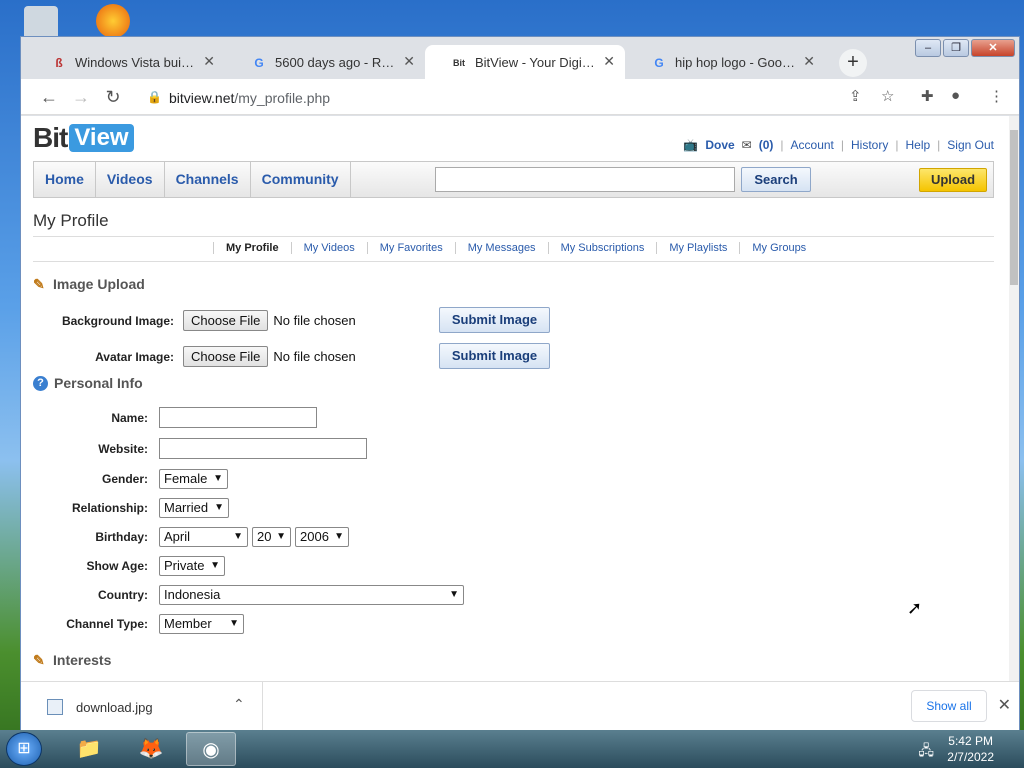 Image resolution: width=1024 pixels, height=768 pixels. What do you see at coordinates (697, 248) in the screenshot?
I see `subnav-my-playlists: My Playlists` at bounding box center [697, 248].